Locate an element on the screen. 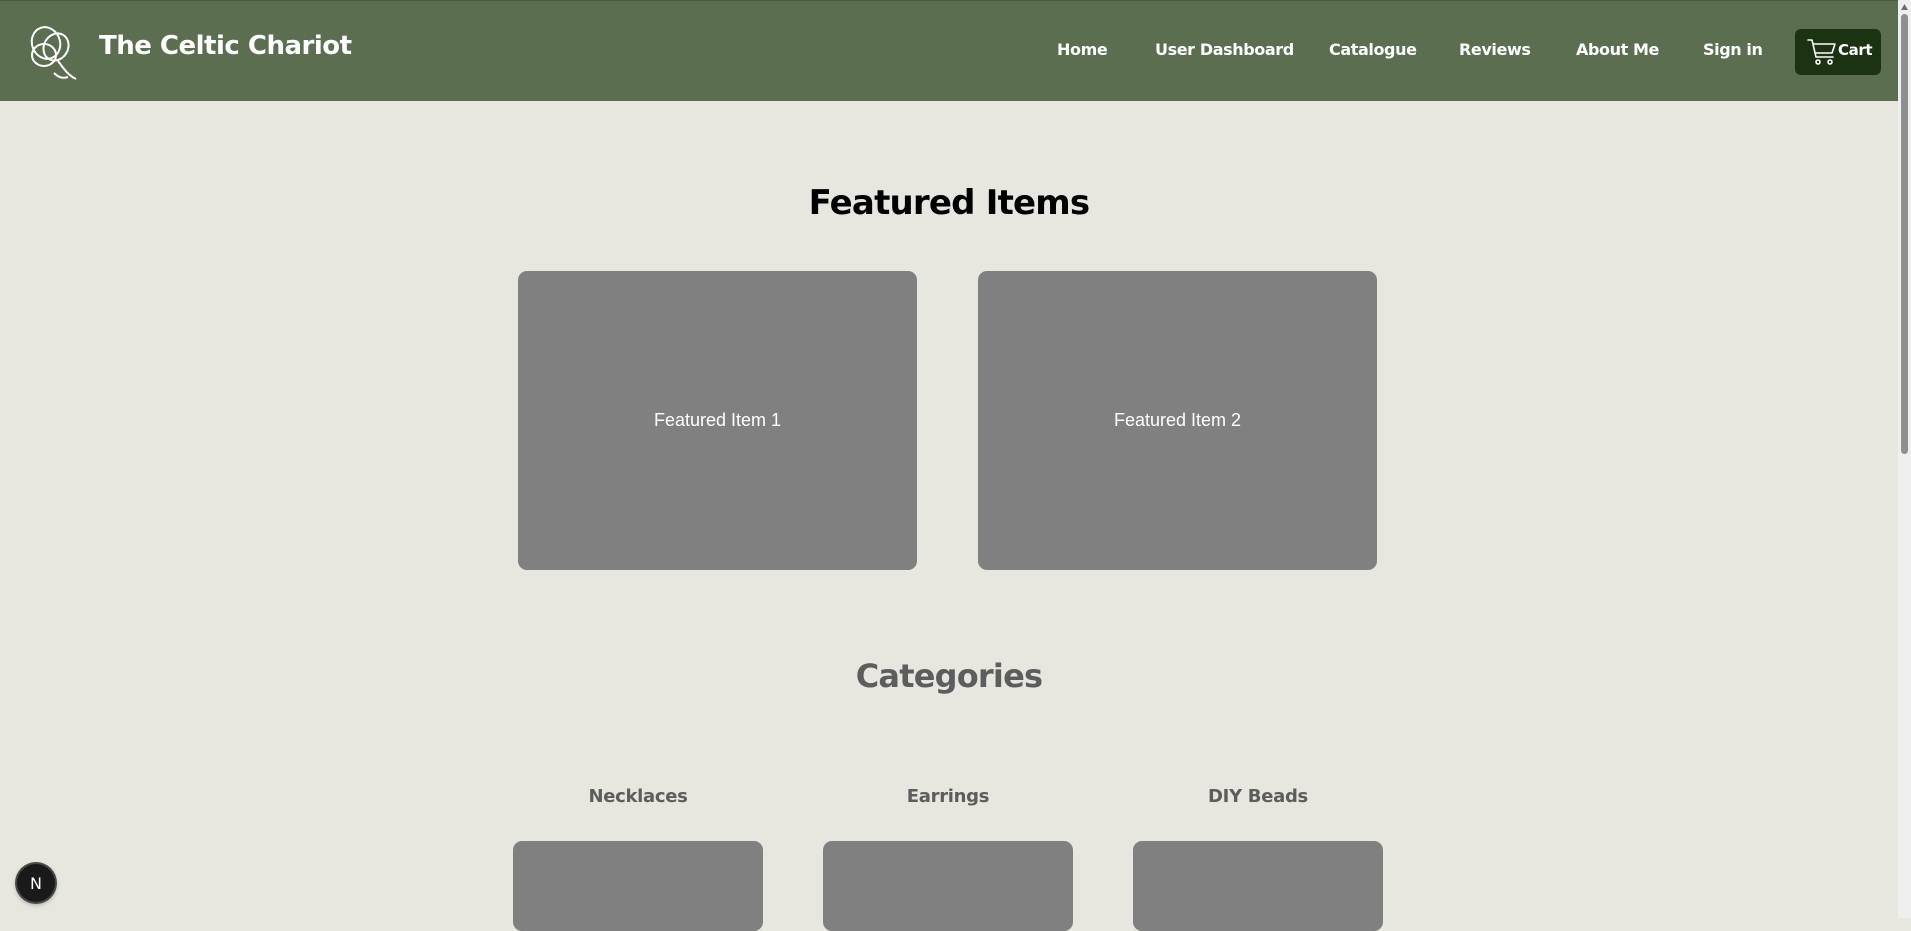 The image size is (1911, 931). featured-item-label: Featured Item 1 is located at coordinates (717, 420).